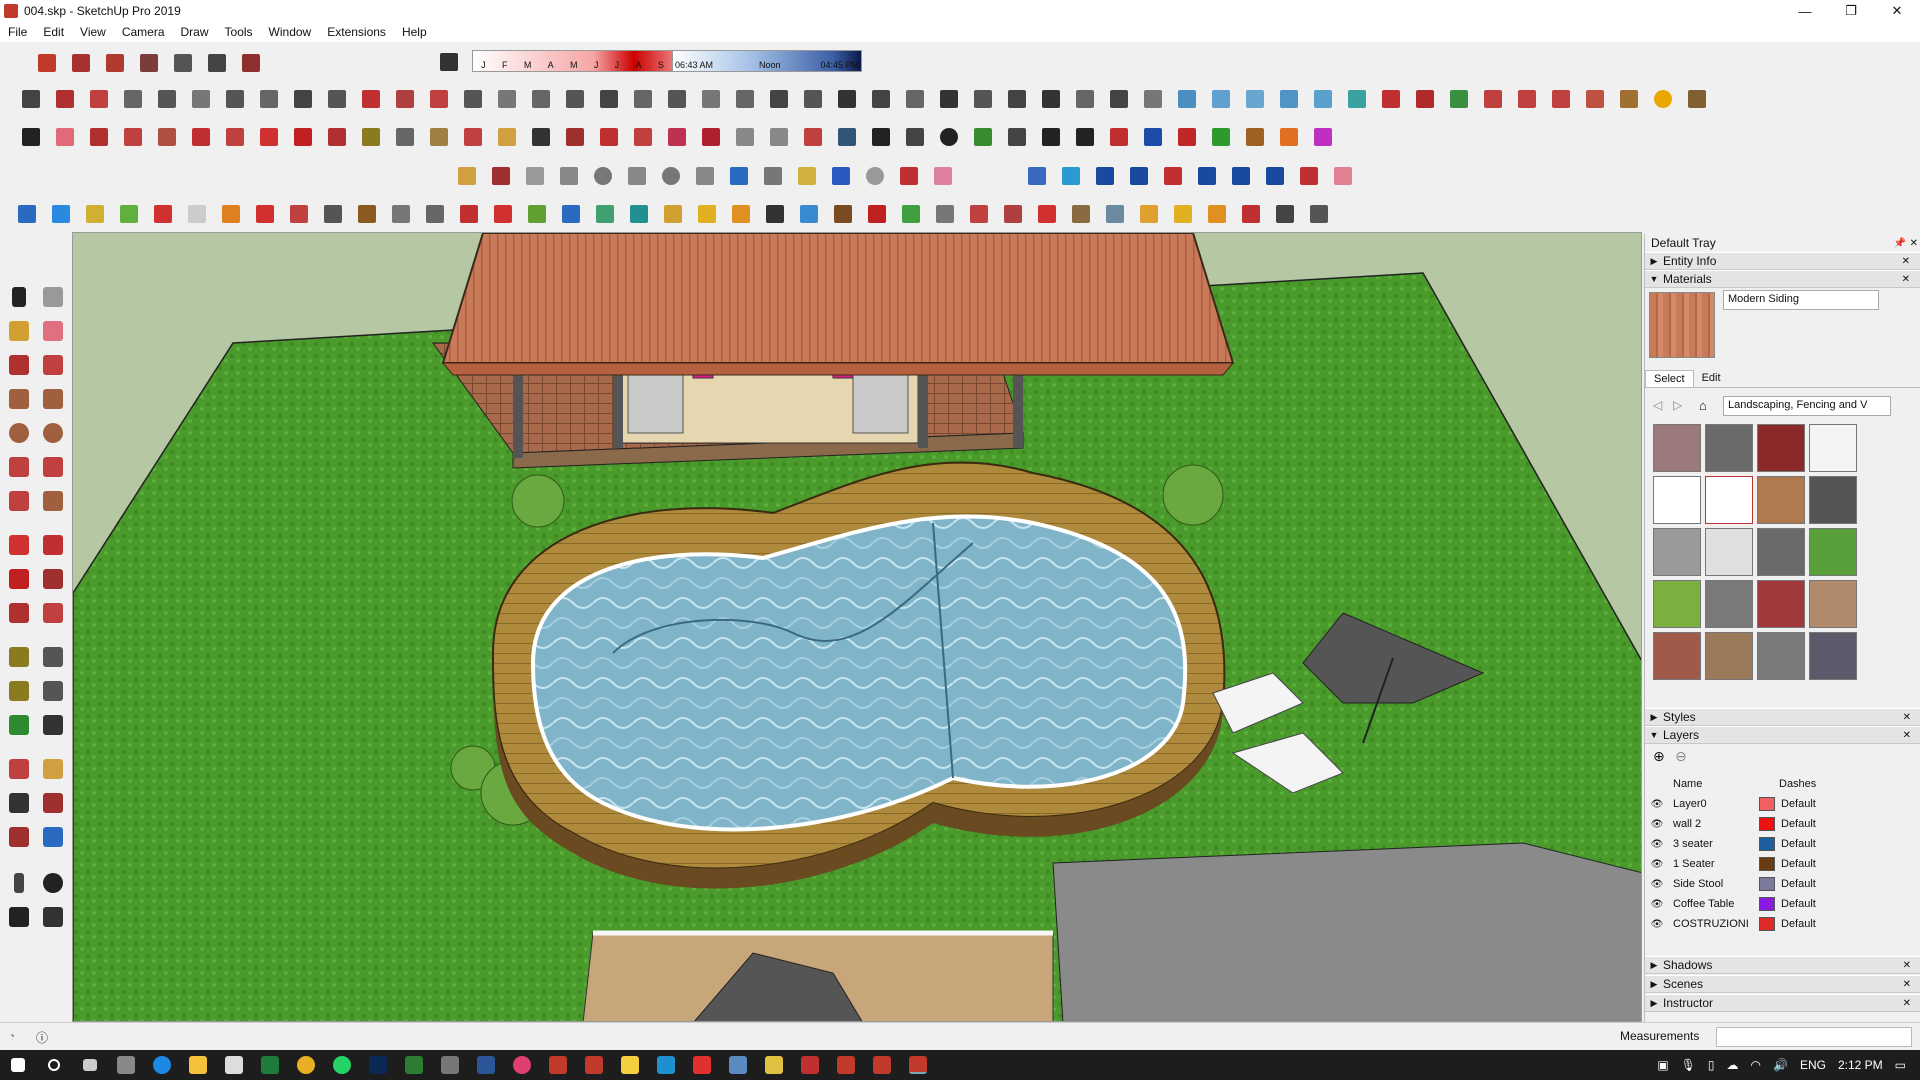  I want to click on back-view-icon, so click(183, 63).